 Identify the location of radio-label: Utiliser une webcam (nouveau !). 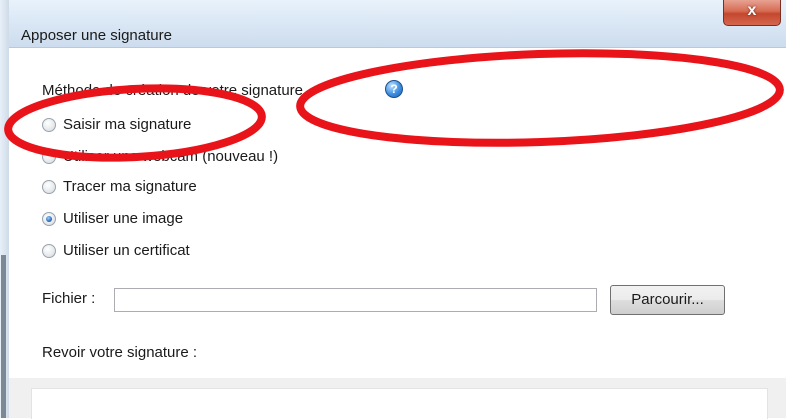
(171, 156).